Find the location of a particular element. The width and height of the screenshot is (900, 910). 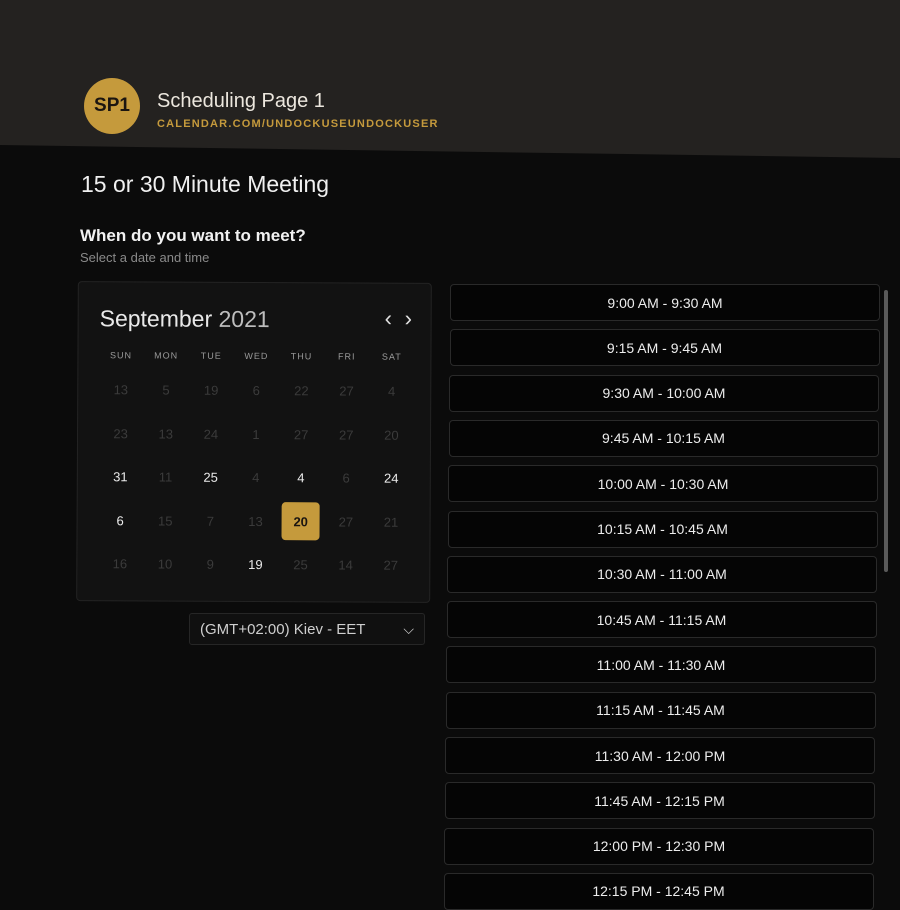

calendar-day: 1 is located at coordinates (255, 434).